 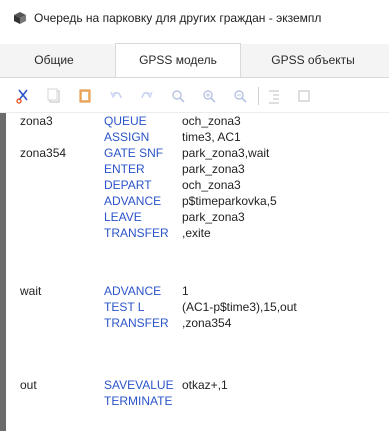 I want to click on code-operands: 1, so click(x=185, y=291).